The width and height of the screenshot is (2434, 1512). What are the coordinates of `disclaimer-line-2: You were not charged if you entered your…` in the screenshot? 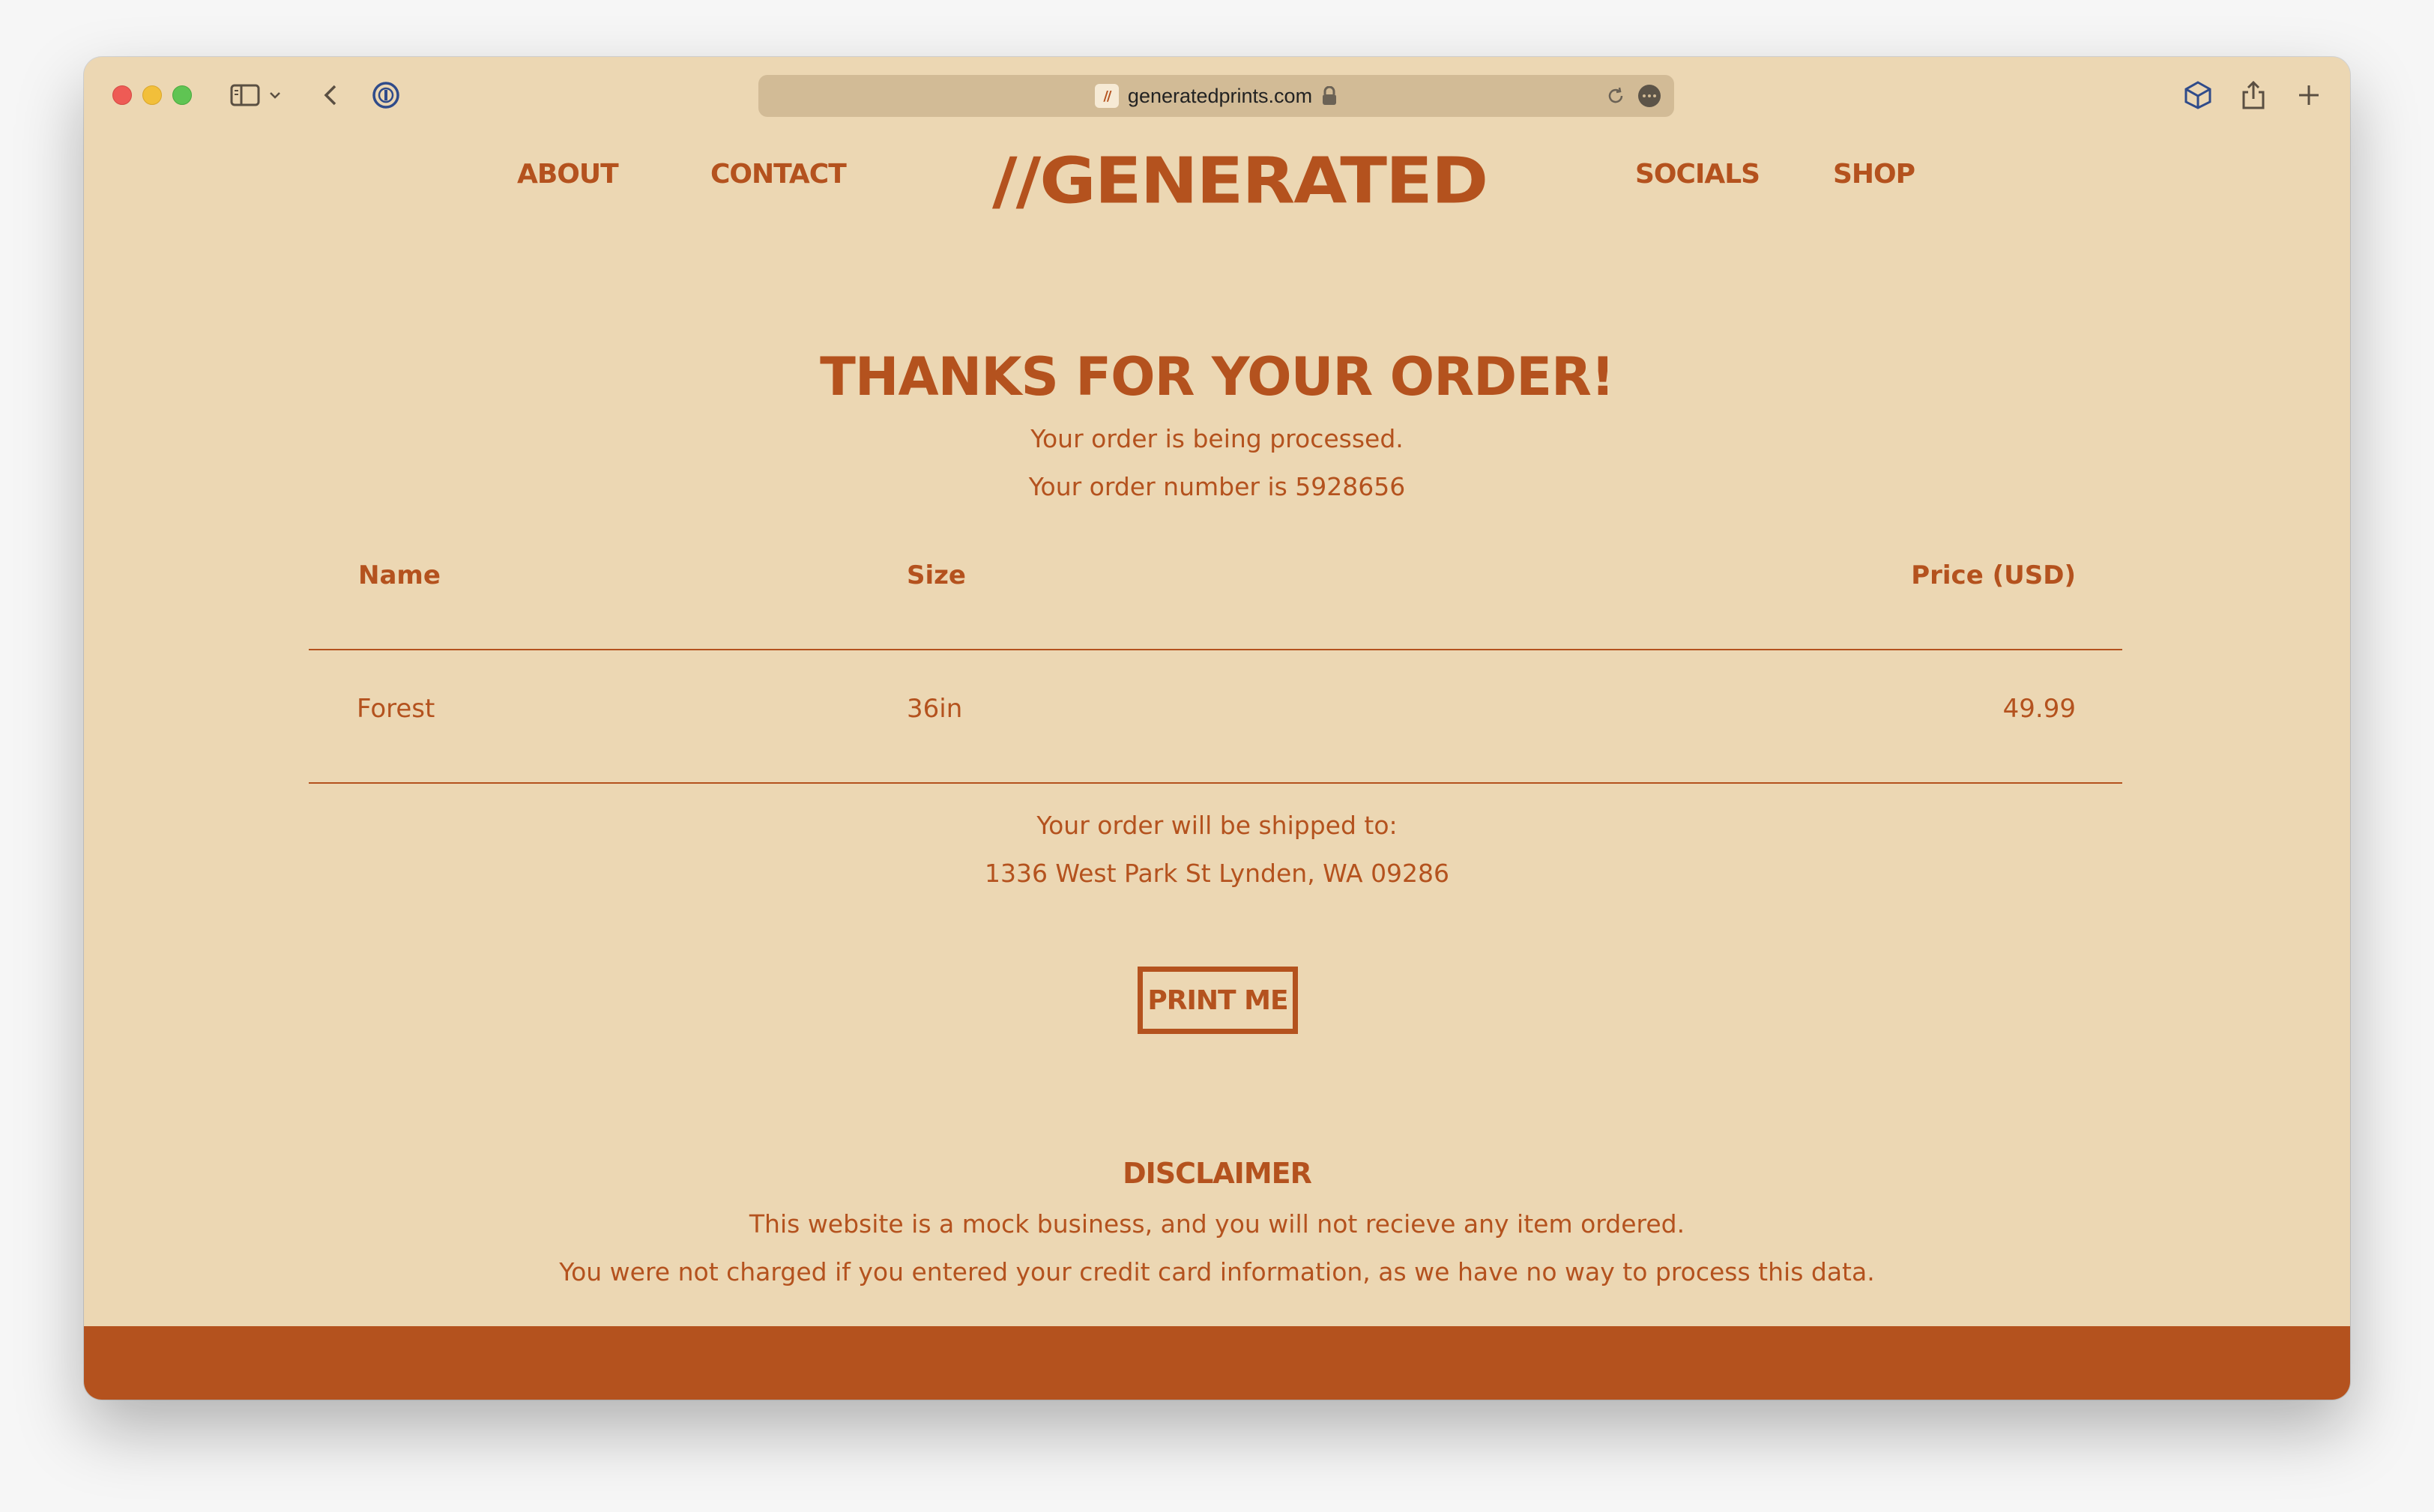 It's located at (1217, 1271).